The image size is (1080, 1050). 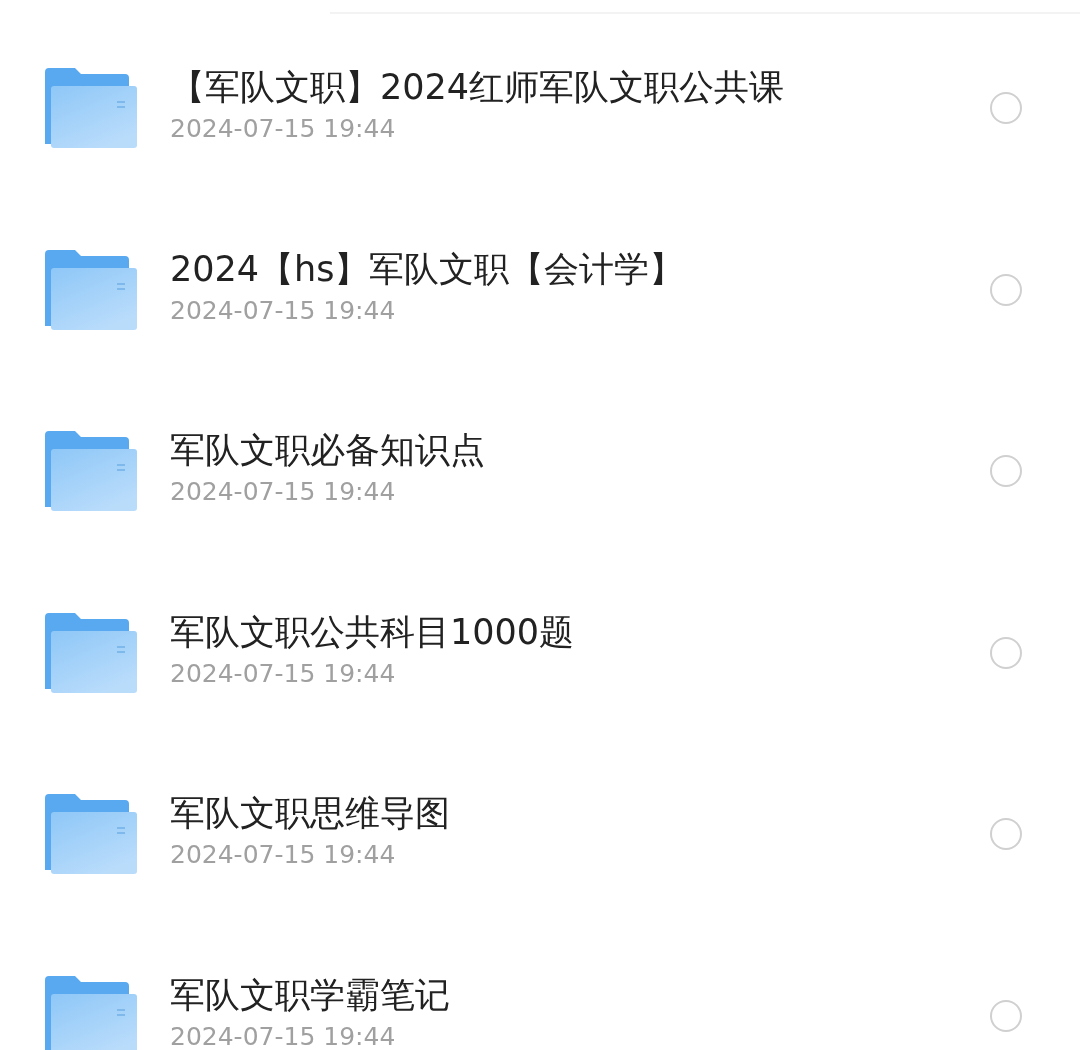 What do you see at coordinates (580, 813) in the screenshot?
I see `folder-name: 军队文职思维导图` at bounding box center [580, 813].